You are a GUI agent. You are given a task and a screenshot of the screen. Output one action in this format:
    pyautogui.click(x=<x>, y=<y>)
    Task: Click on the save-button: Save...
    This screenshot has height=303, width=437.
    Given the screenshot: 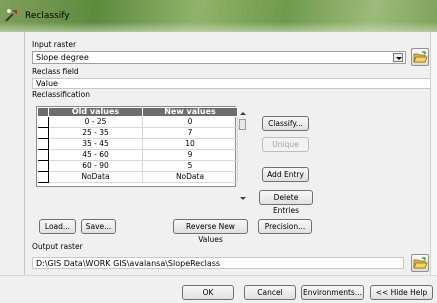 What is the action you would take?
    pyautogui.click(x=98, y=226)
    